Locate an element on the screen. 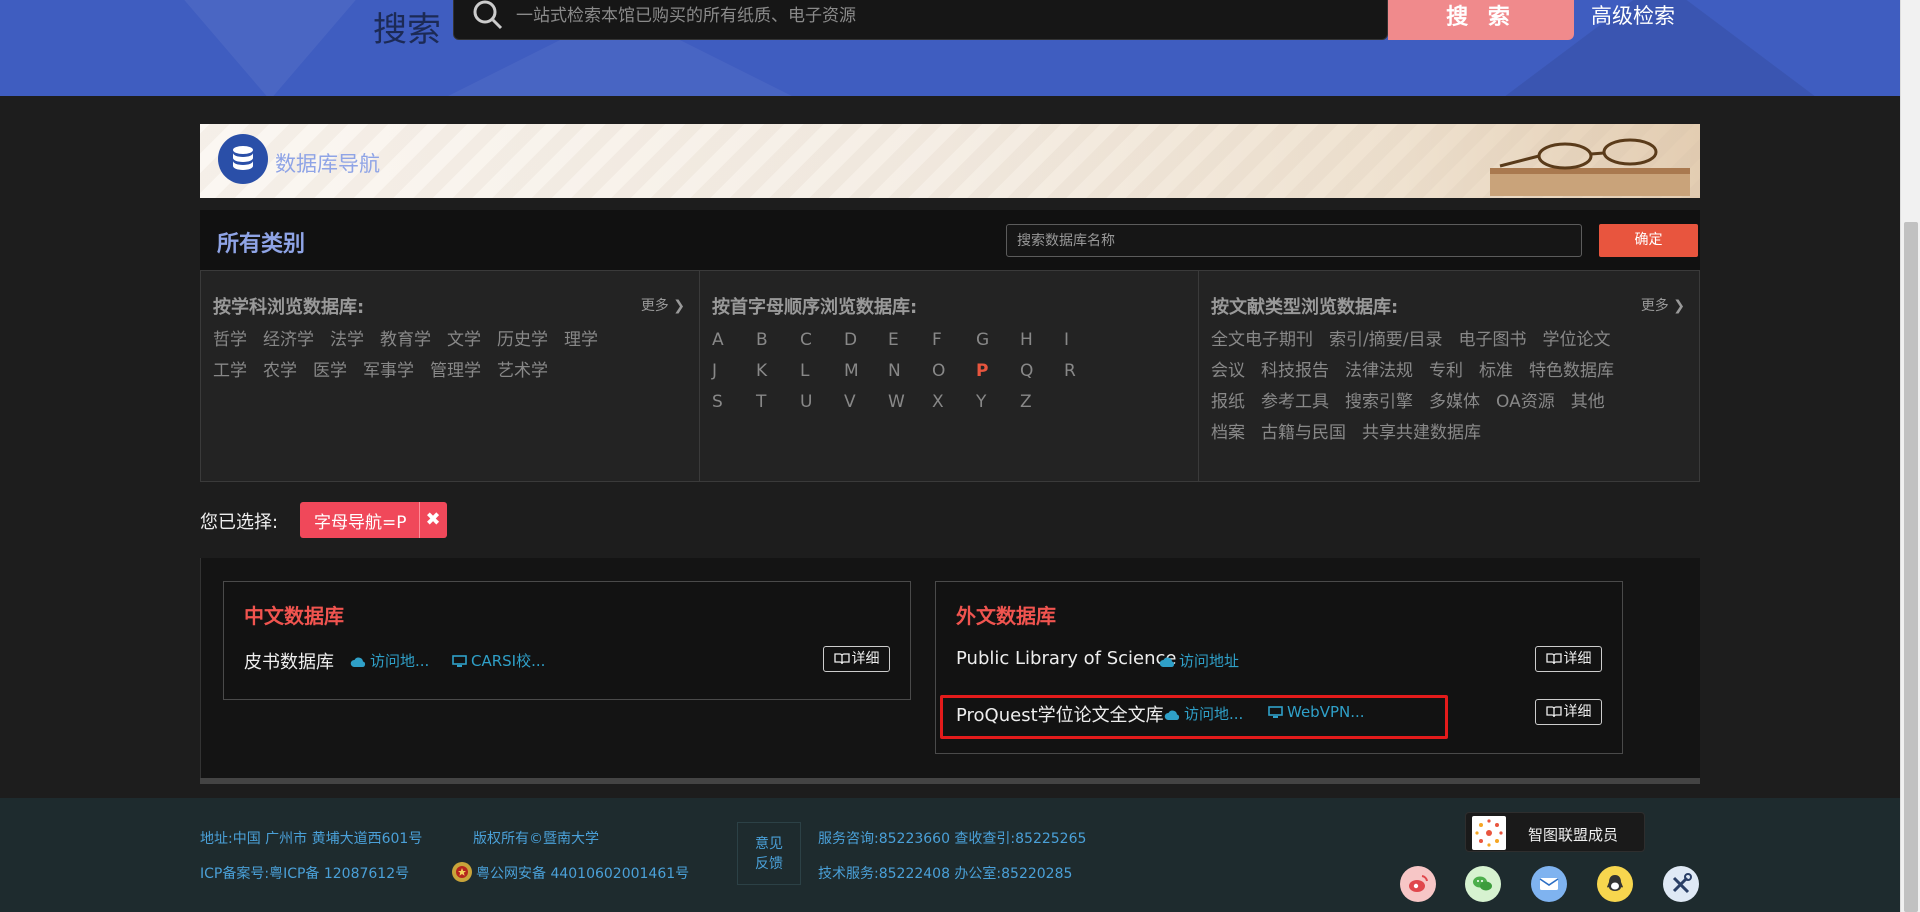 The image size is (1920, 912). subject-more-link: 更多 ❯ is located at coordinates (663, 305).